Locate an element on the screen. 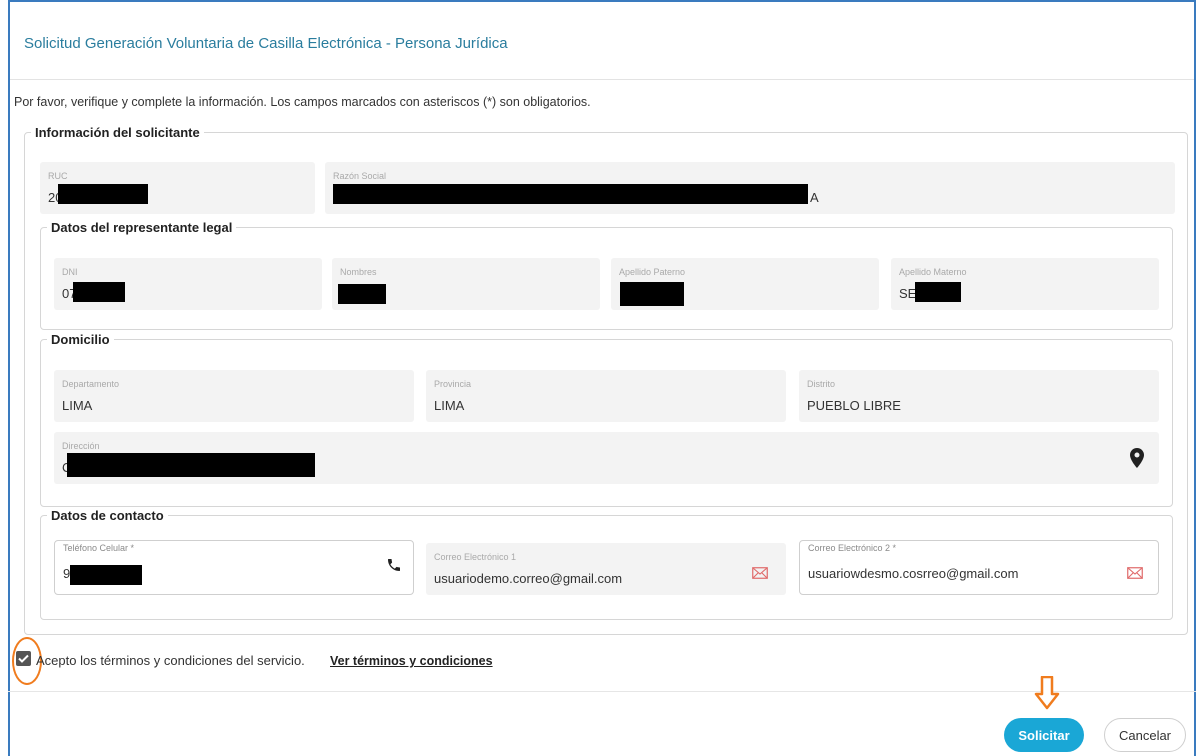  terms-link: Ver términos y condiciones is located at coordinates (411, 661).